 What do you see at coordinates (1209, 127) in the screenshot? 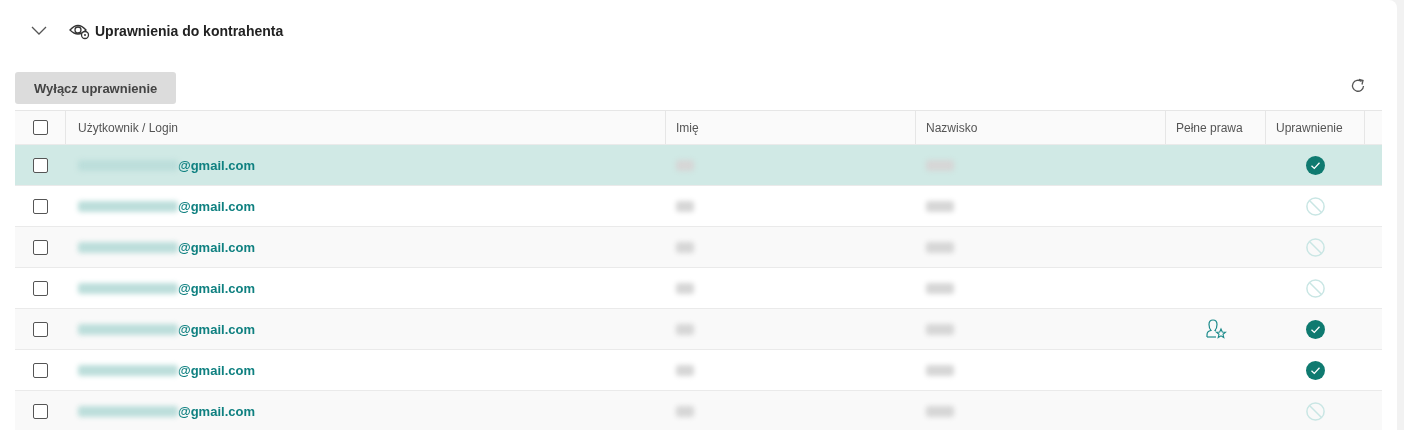
I see `column-header: Pełne prawa` at bounding box center [1209, 127].